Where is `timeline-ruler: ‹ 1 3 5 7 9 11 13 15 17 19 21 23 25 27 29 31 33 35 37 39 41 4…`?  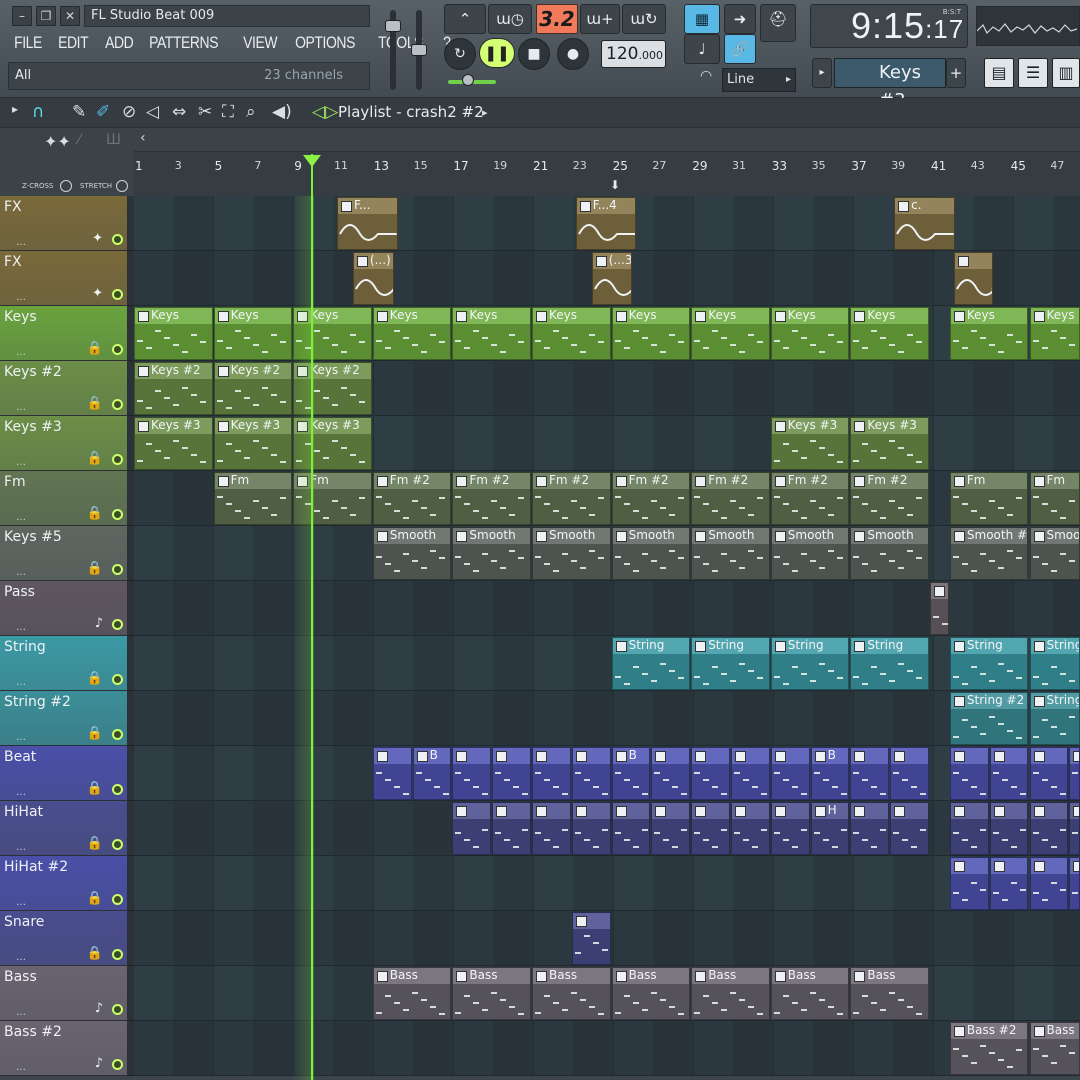 timeline-ruler: ‹ 1 3 5 7 9 11 13 15 17 19 21 23 25 27 29 31 33 35 37 39 41 4… is located at coordinates (607, 162).